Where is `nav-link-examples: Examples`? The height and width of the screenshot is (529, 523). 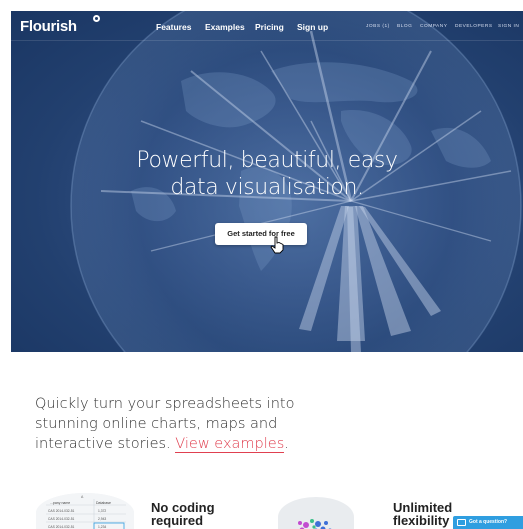
nav-link-examples: Examples is located at coordinates (225, 27).